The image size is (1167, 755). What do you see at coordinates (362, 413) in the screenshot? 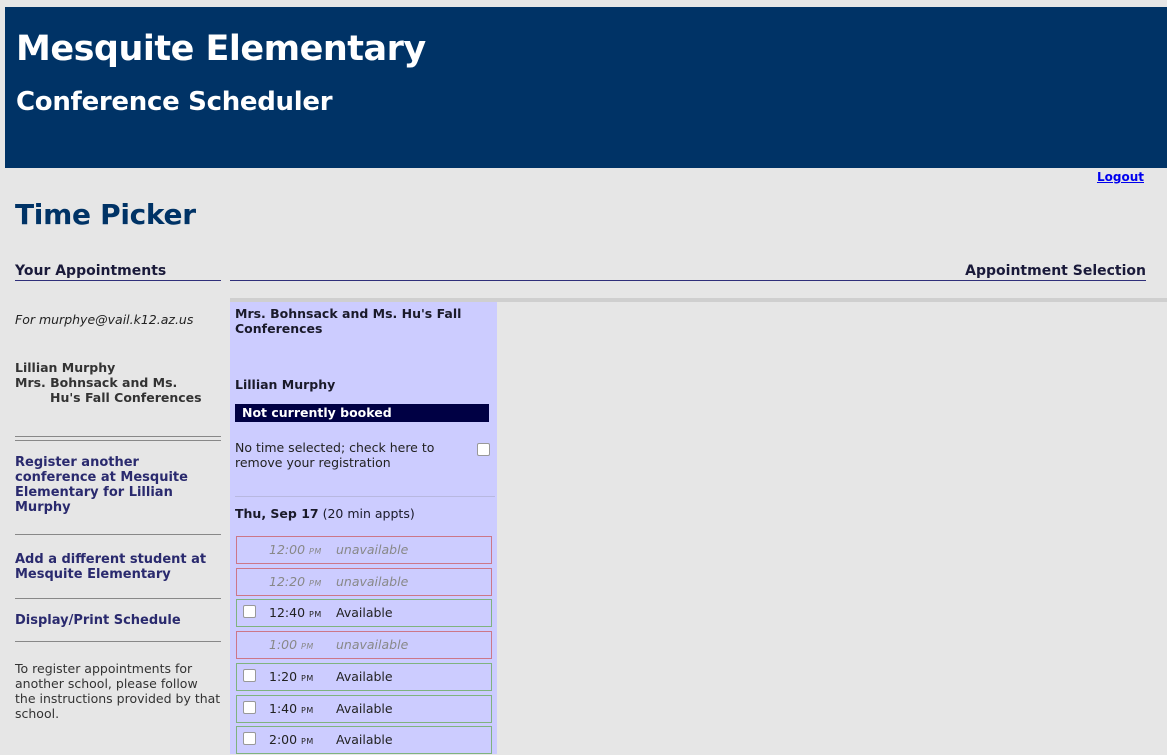
I see `booking-status-bar: Not currently booked` at bounding box center [362, 413].